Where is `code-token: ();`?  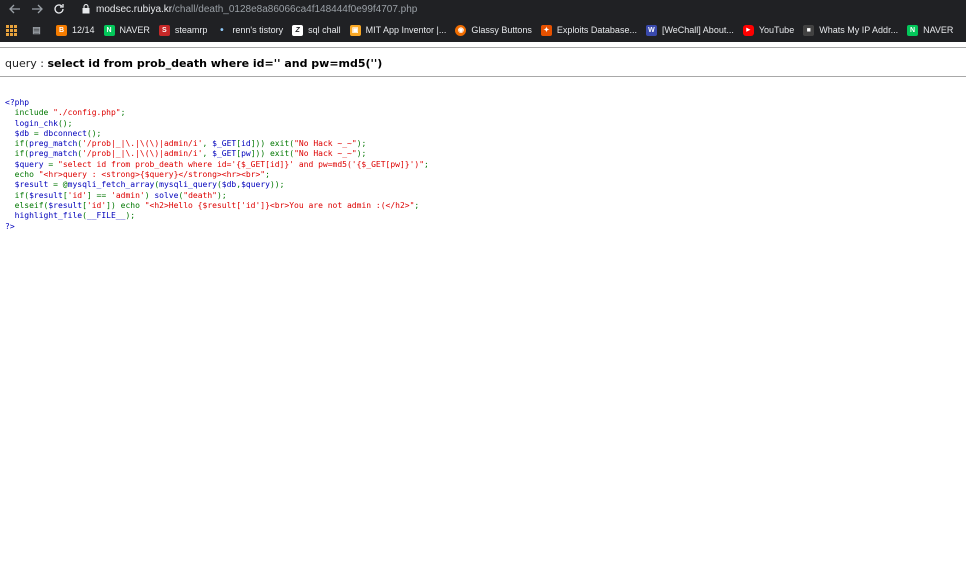
code-token: (); is located at coordinates (94, 133).